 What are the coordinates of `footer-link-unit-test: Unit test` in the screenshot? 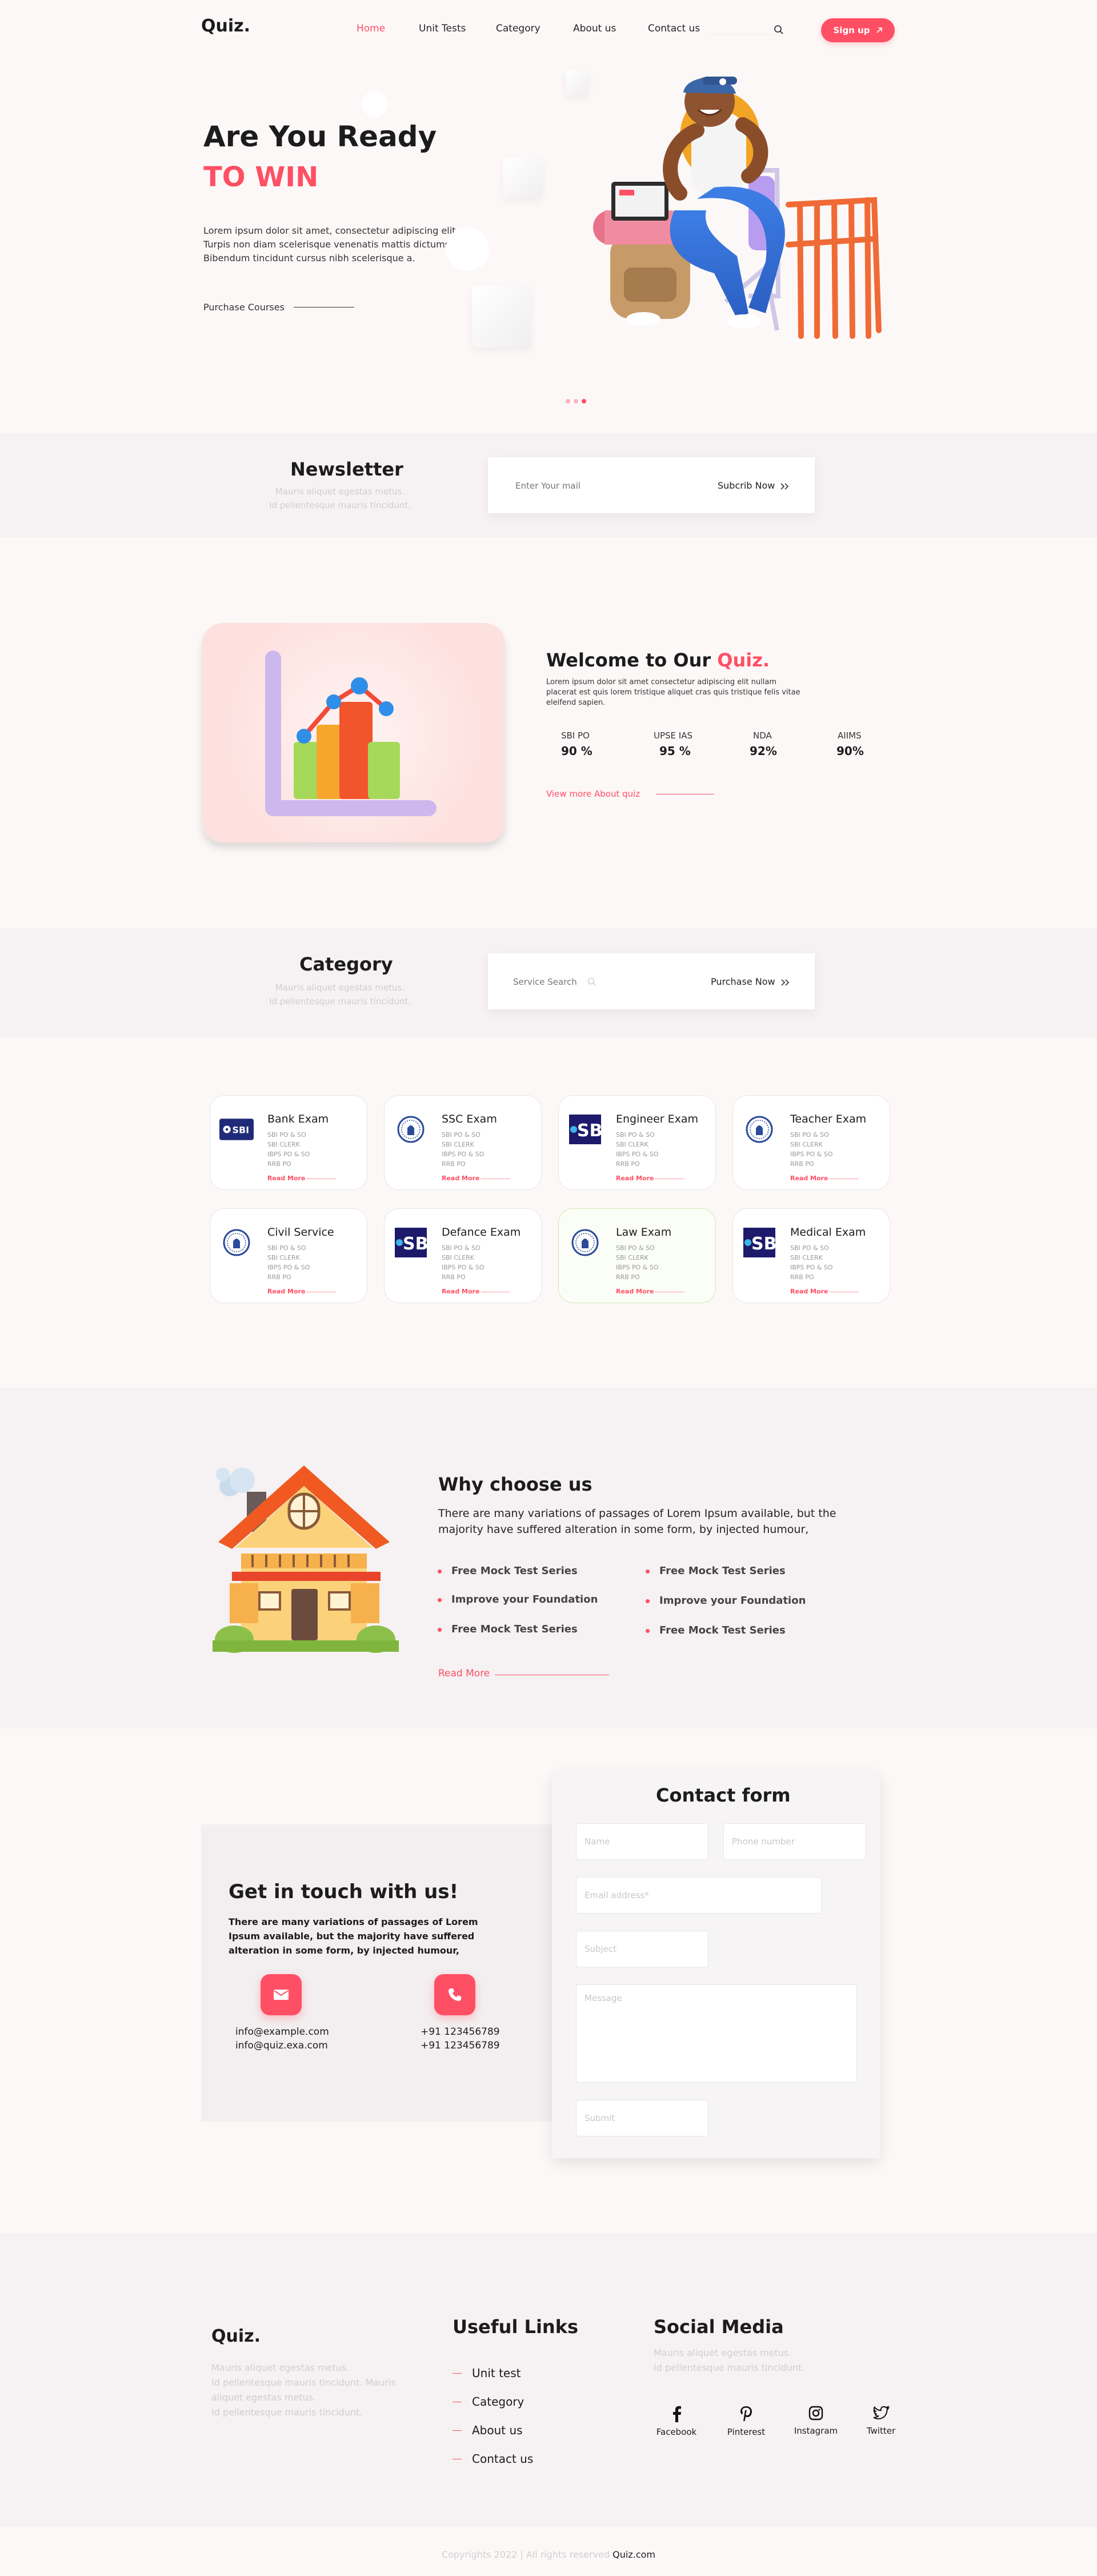 It's located at (487, 2373).